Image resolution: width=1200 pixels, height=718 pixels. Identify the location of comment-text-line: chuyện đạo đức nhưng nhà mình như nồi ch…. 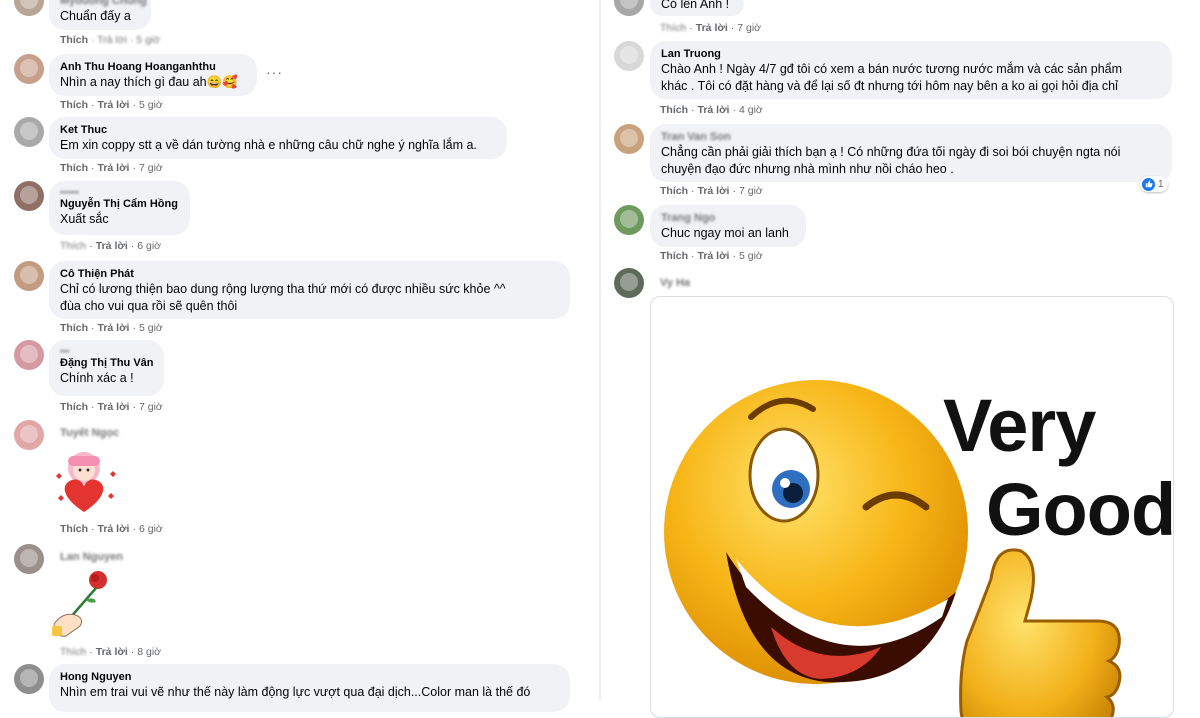
(807, 169).